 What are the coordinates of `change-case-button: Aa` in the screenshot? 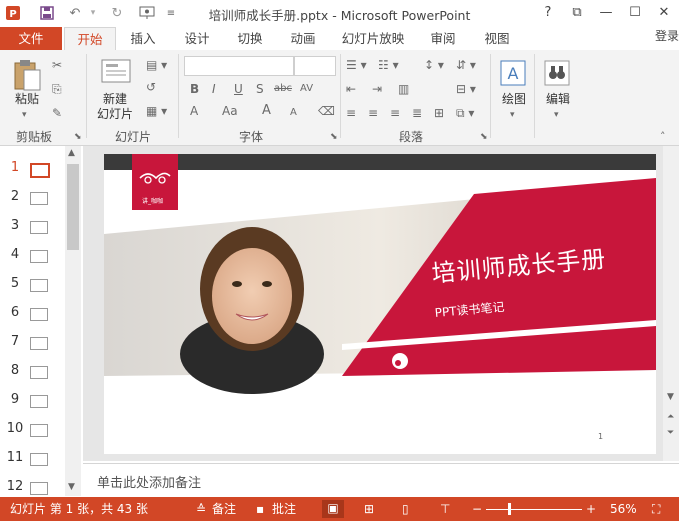 It's located at (230, 111).